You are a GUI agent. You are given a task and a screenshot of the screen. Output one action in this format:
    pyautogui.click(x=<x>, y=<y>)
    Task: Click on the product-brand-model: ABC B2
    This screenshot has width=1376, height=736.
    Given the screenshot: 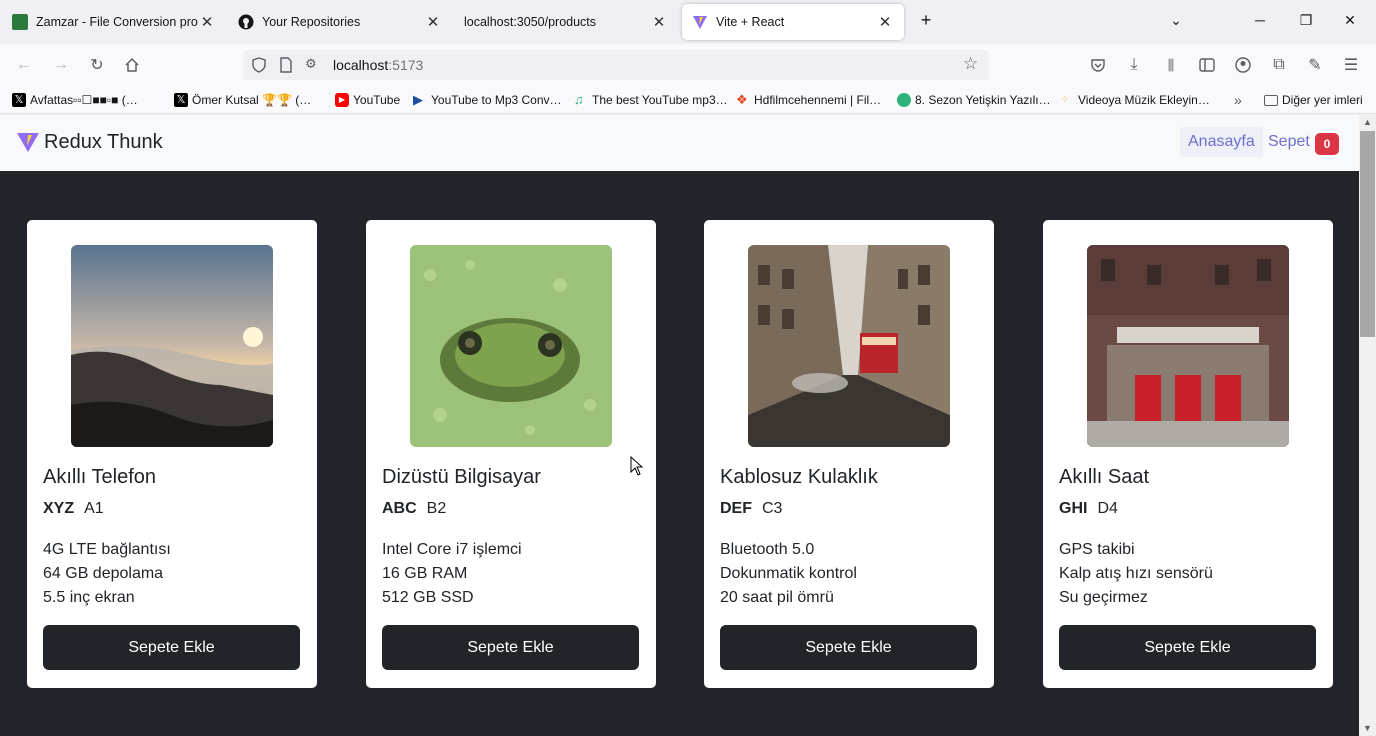 What is the action you would take?
    pyautogui.click(x=414, y=509)
    